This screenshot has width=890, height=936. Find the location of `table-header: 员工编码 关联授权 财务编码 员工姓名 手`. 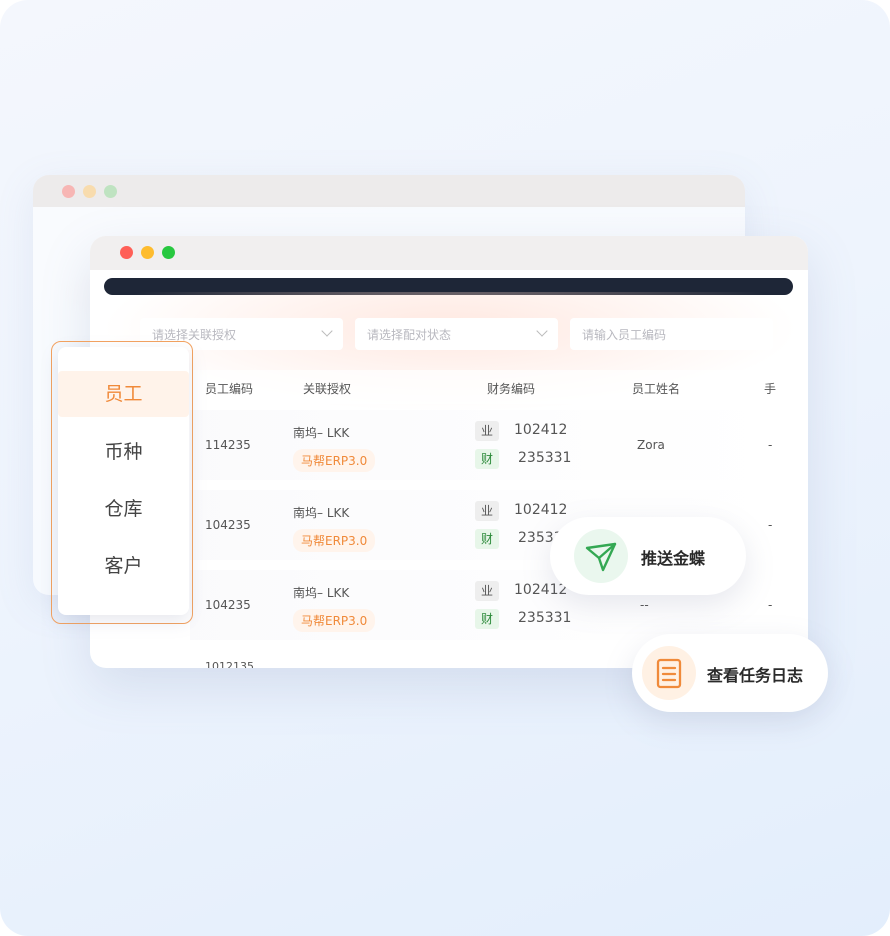

table-header: 员工编码 关联授权 财务编码 员工姓名 手 is located at coordinates (449, 387).